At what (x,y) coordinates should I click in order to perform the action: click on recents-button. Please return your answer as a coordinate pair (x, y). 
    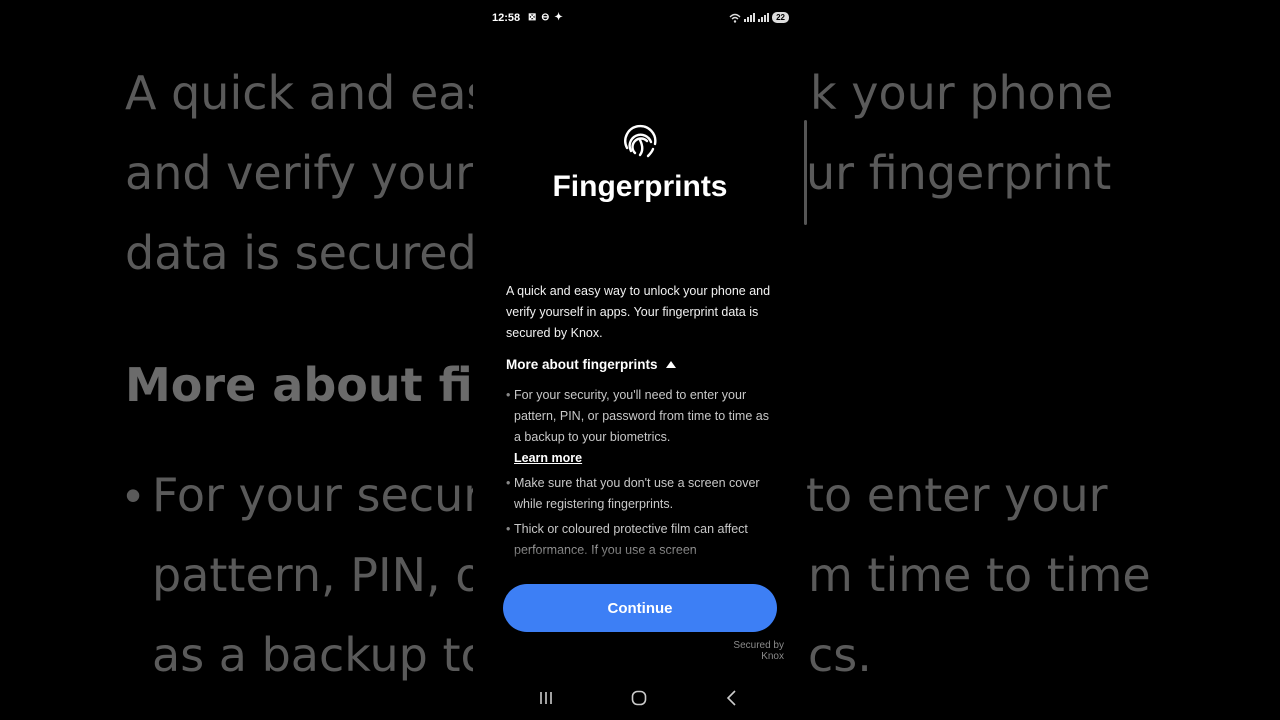
    Looking at the image, I should click on (546, 698).